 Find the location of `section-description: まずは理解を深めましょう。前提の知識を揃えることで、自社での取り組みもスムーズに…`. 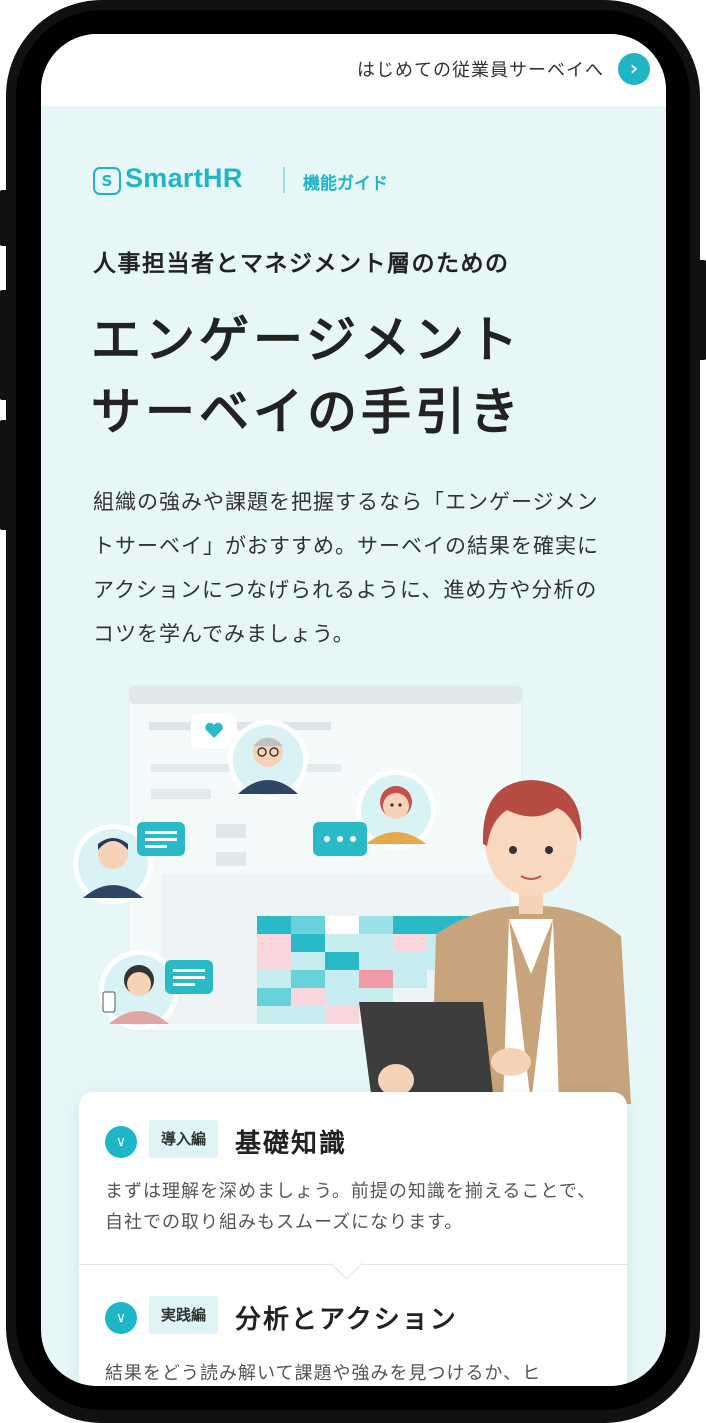

section-description: まずは理解を深めましょう。前提の知識を揃えることで、自社での取り組みもスムーズに… is located at coordinates (351, 1207).